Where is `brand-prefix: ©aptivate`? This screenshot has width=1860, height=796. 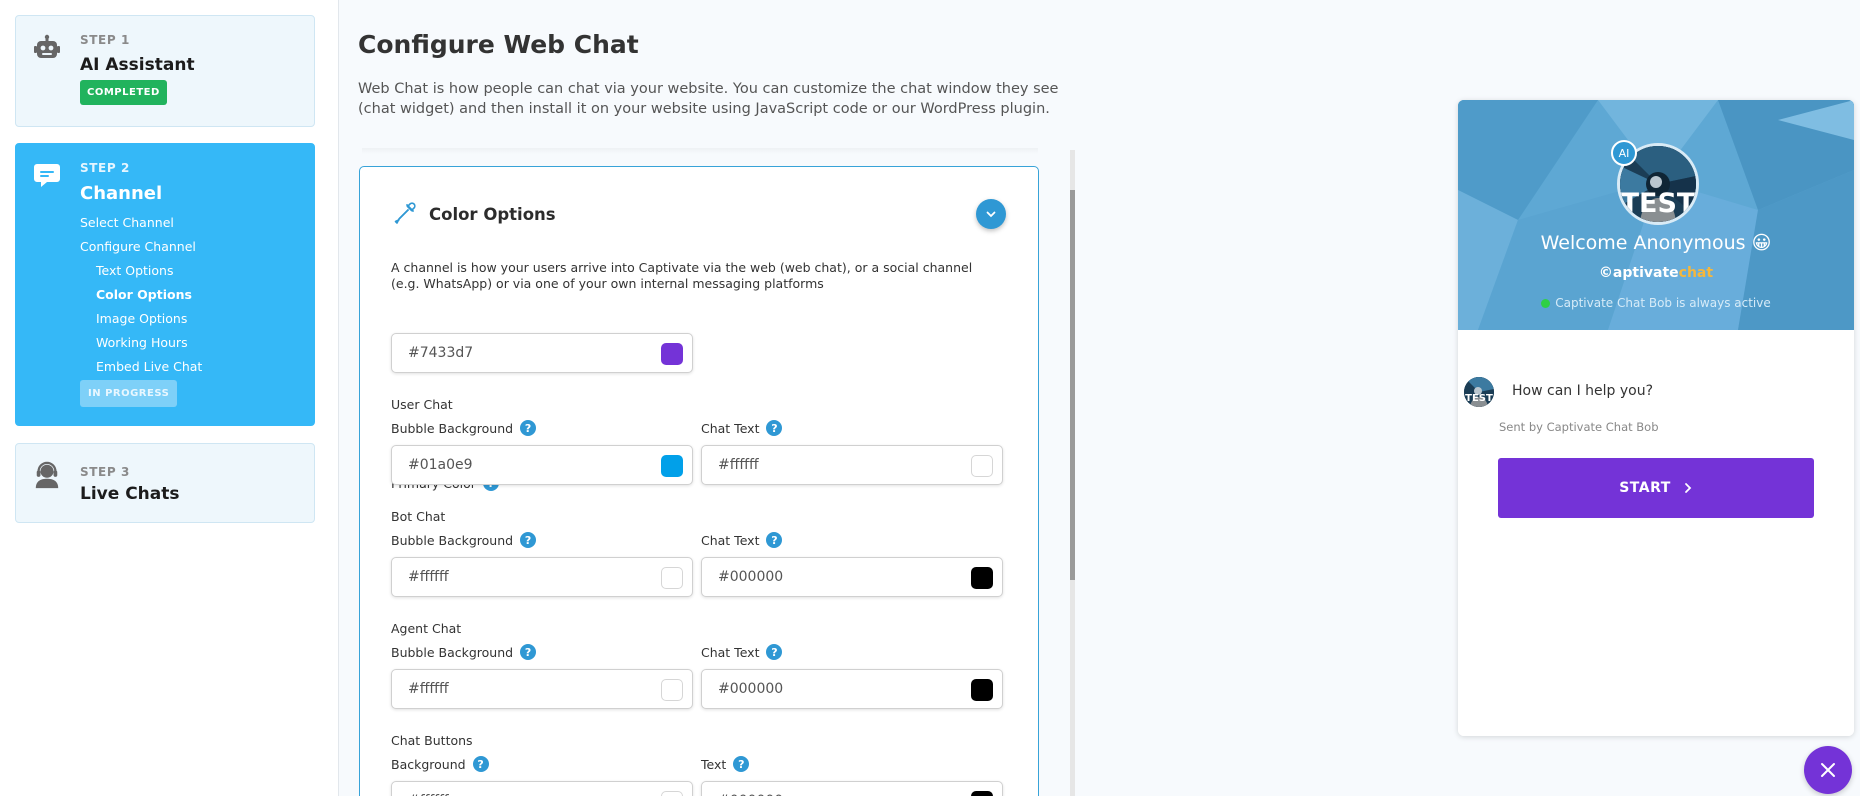
brand-prefix: ©aptivate is located at coordinates (1638, 273).